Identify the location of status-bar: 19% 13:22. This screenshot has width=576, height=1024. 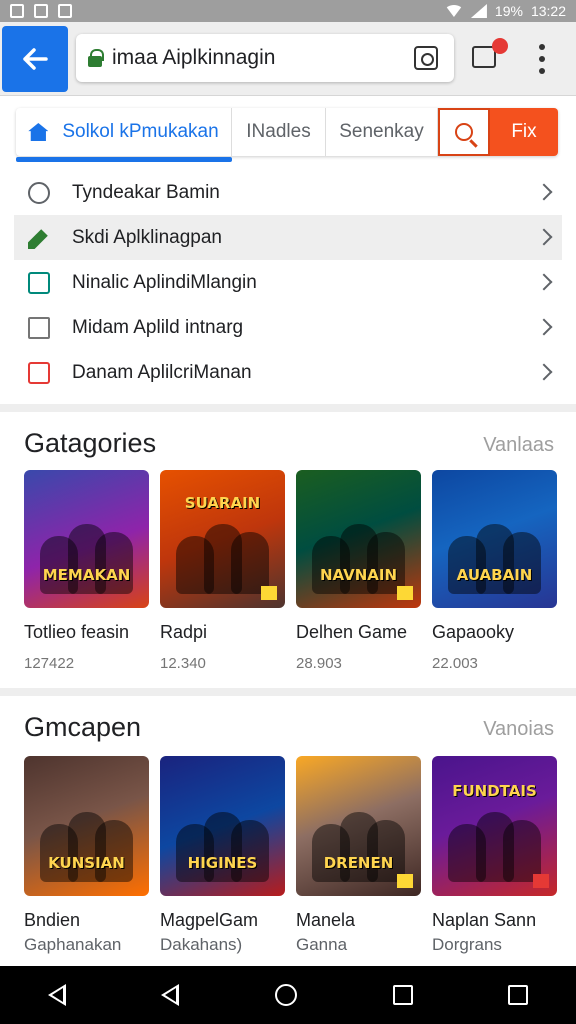
(288, 11).